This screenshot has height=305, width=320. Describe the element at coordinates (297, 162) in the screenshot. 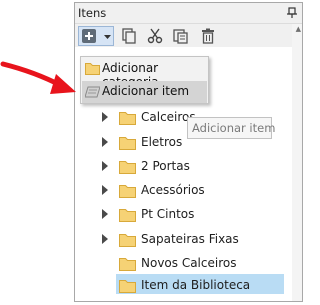

I see `vertical-scrollbar` at that location.